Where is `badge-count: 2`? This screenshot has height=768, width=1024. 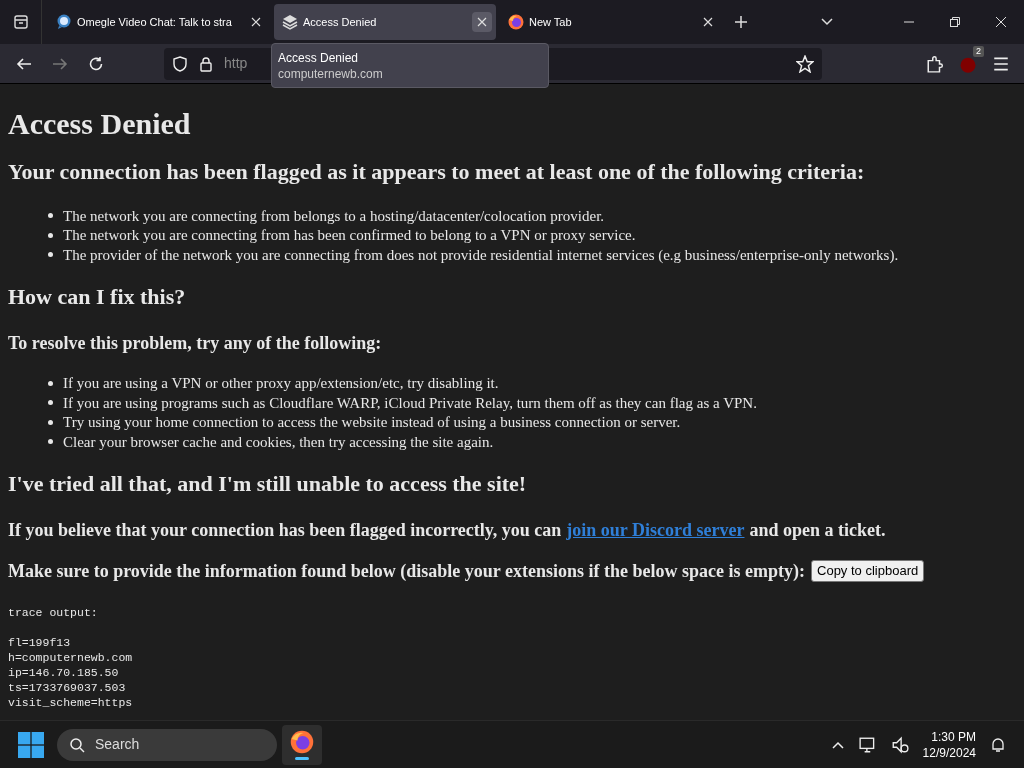
badge-count: 2 is located at coordinates (978, 51).